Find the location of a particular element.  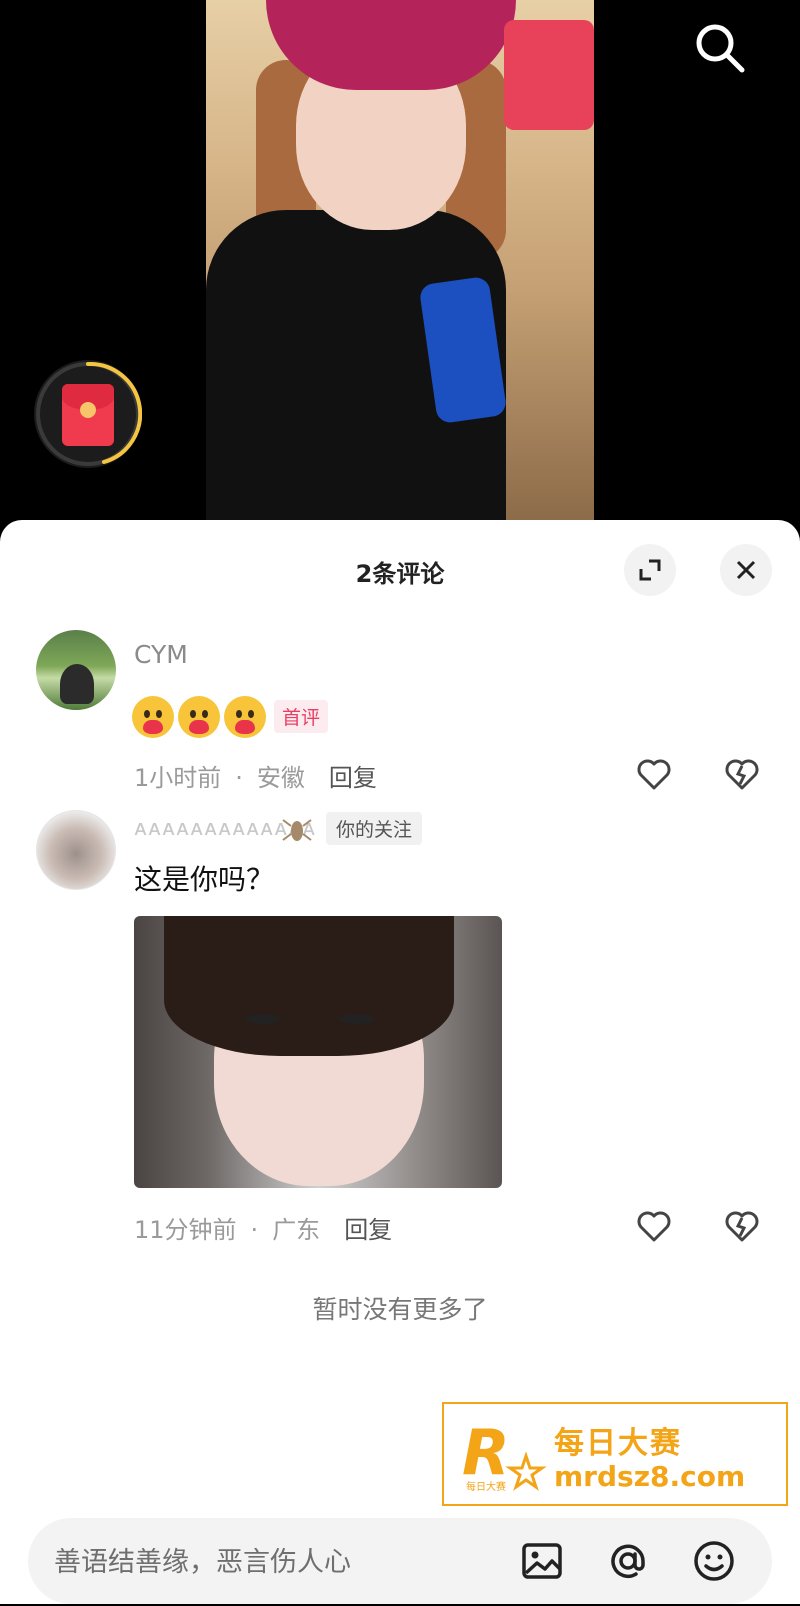

comment-location: 广东 is located at coordinates (296, 1230).